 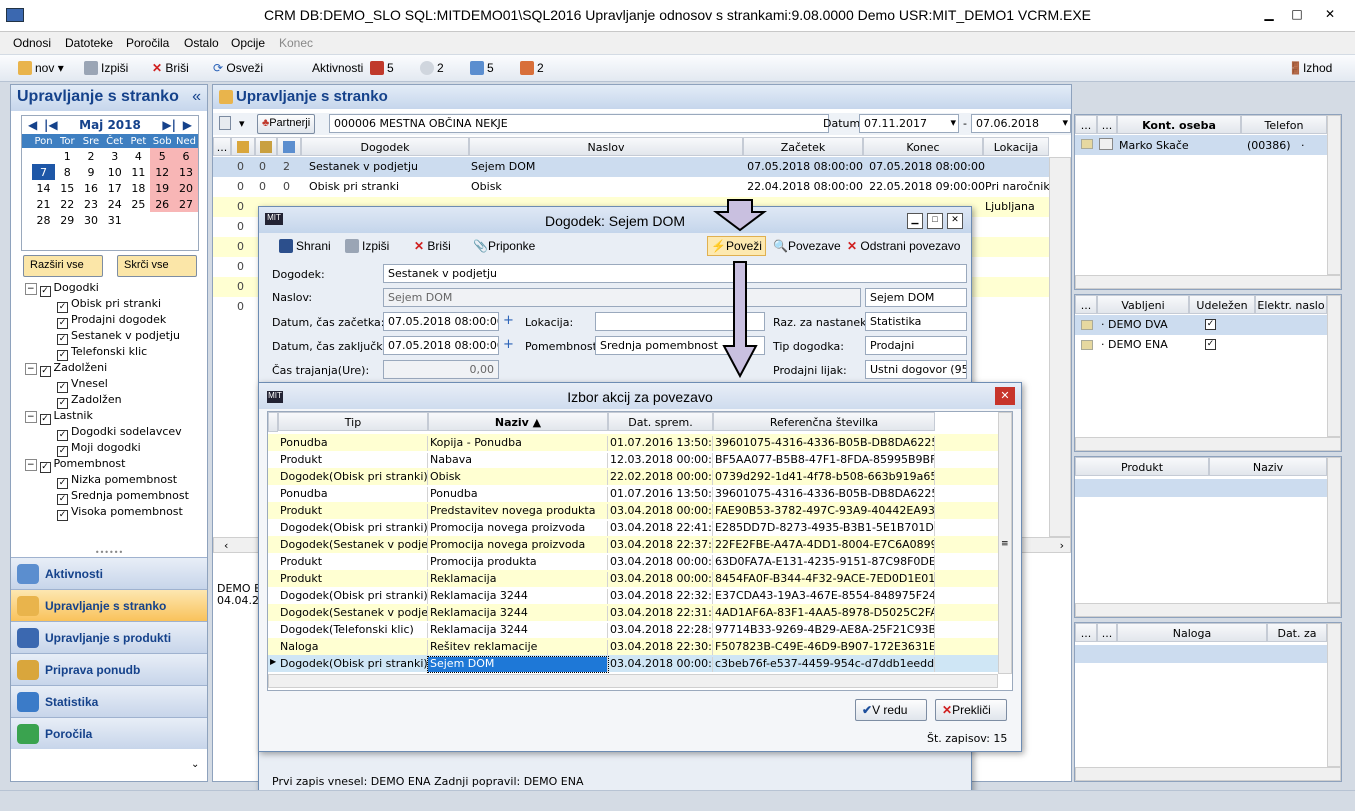 I want to click on nav-overflow-button: ⌄, so click(x=195, y=764).